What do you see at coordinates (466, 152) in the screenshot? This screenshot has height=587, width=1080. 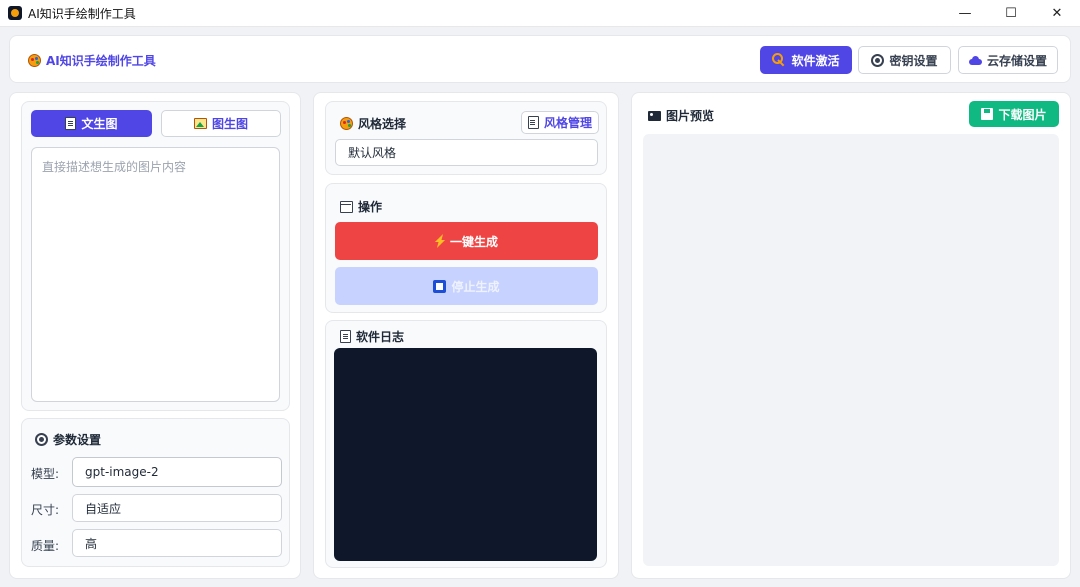 I see `style-select: 默认风格` at bounding box center [466, 152].